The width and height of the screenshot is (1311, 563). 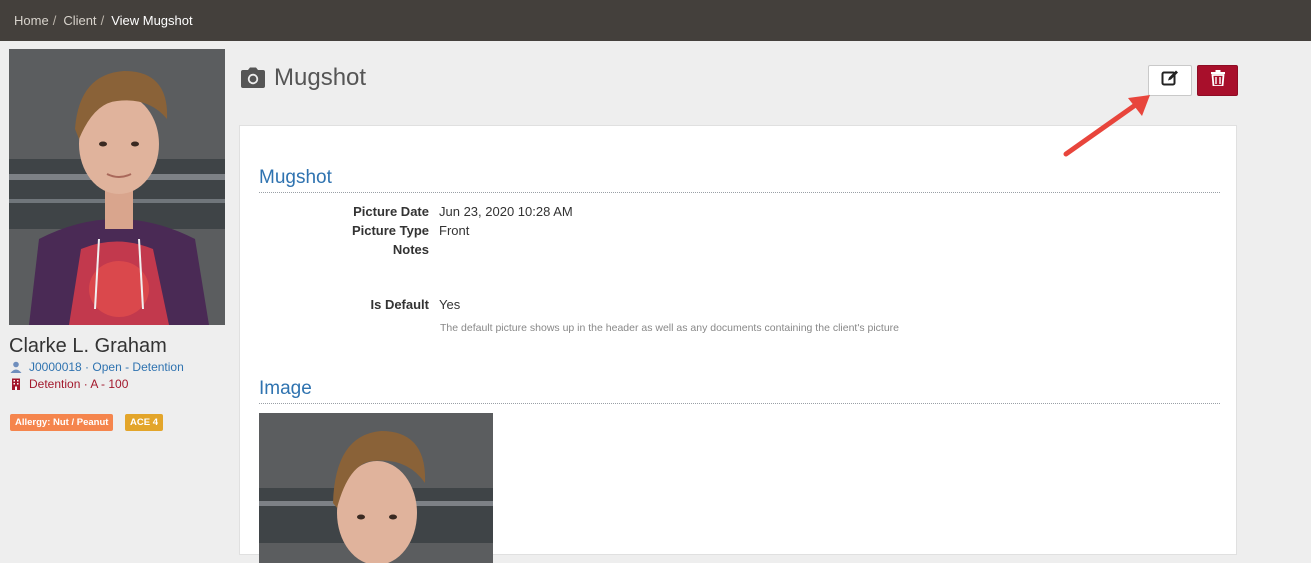 I want to click on notes-label: Notes, so click(x=410, y=249).